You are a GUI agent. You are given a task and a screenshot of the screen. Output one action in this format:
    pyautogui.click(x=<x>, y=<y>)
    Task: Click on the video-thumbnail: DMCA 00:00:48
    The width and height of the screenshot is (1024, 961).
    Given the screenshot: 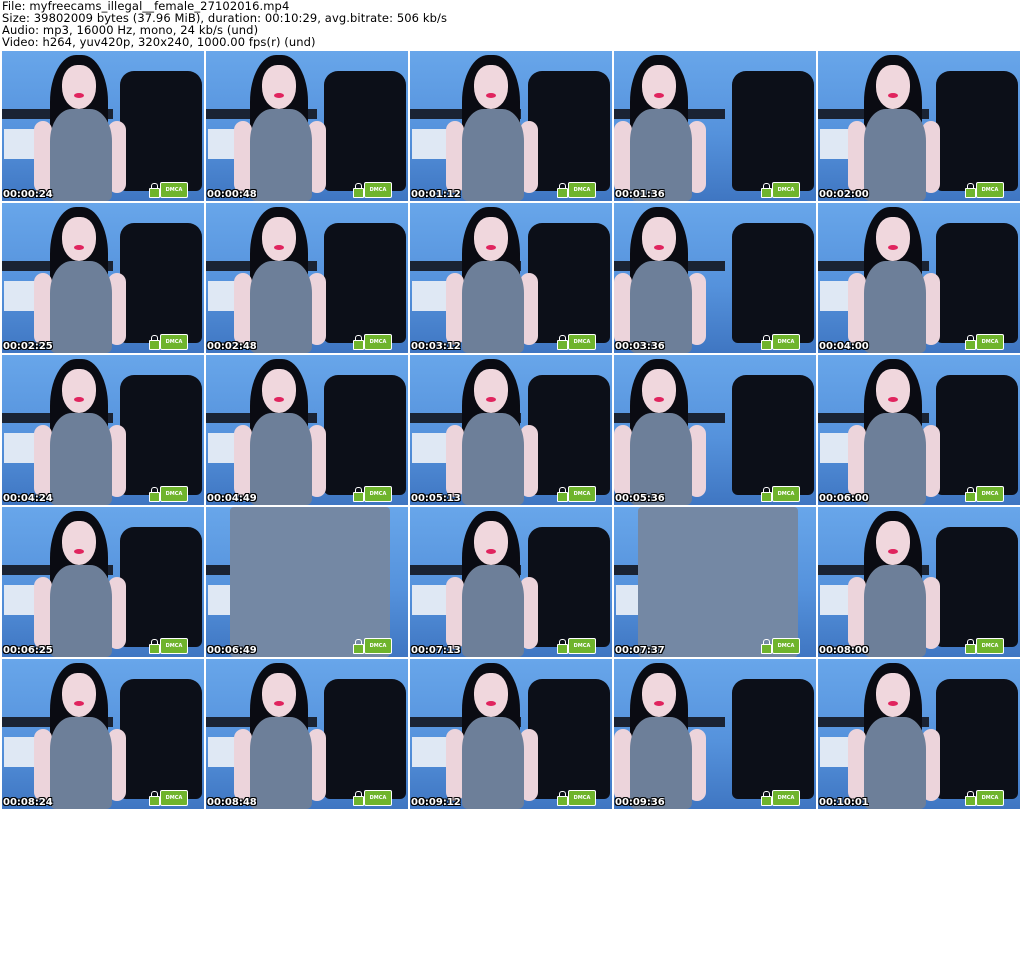 What is the action you would take?
    pyautogui.click(x=307, y=126)
    